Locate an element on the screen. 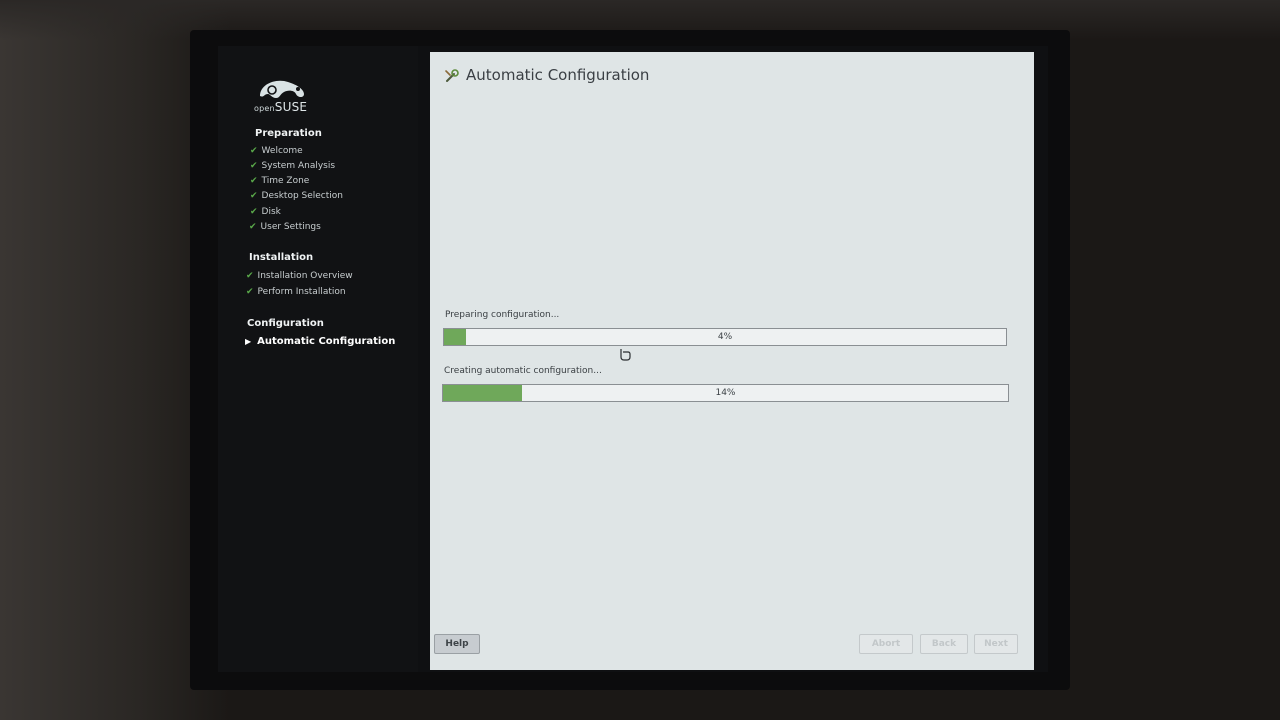 The image size is (1280, 720). sidebar-step-automatic-configuration: ▶ Automatic Configuration is located at coordinates (320, 341).